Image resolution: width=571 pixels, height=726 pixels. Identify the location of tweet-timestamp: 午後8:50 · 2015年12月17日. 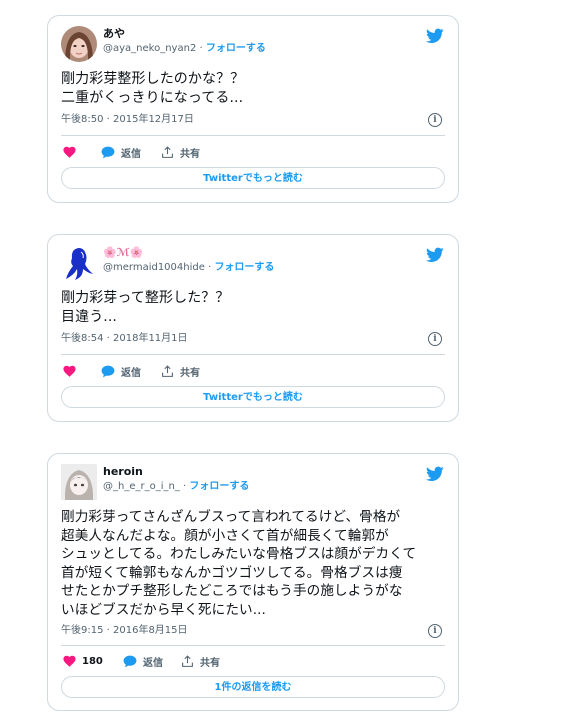
(127, 120).